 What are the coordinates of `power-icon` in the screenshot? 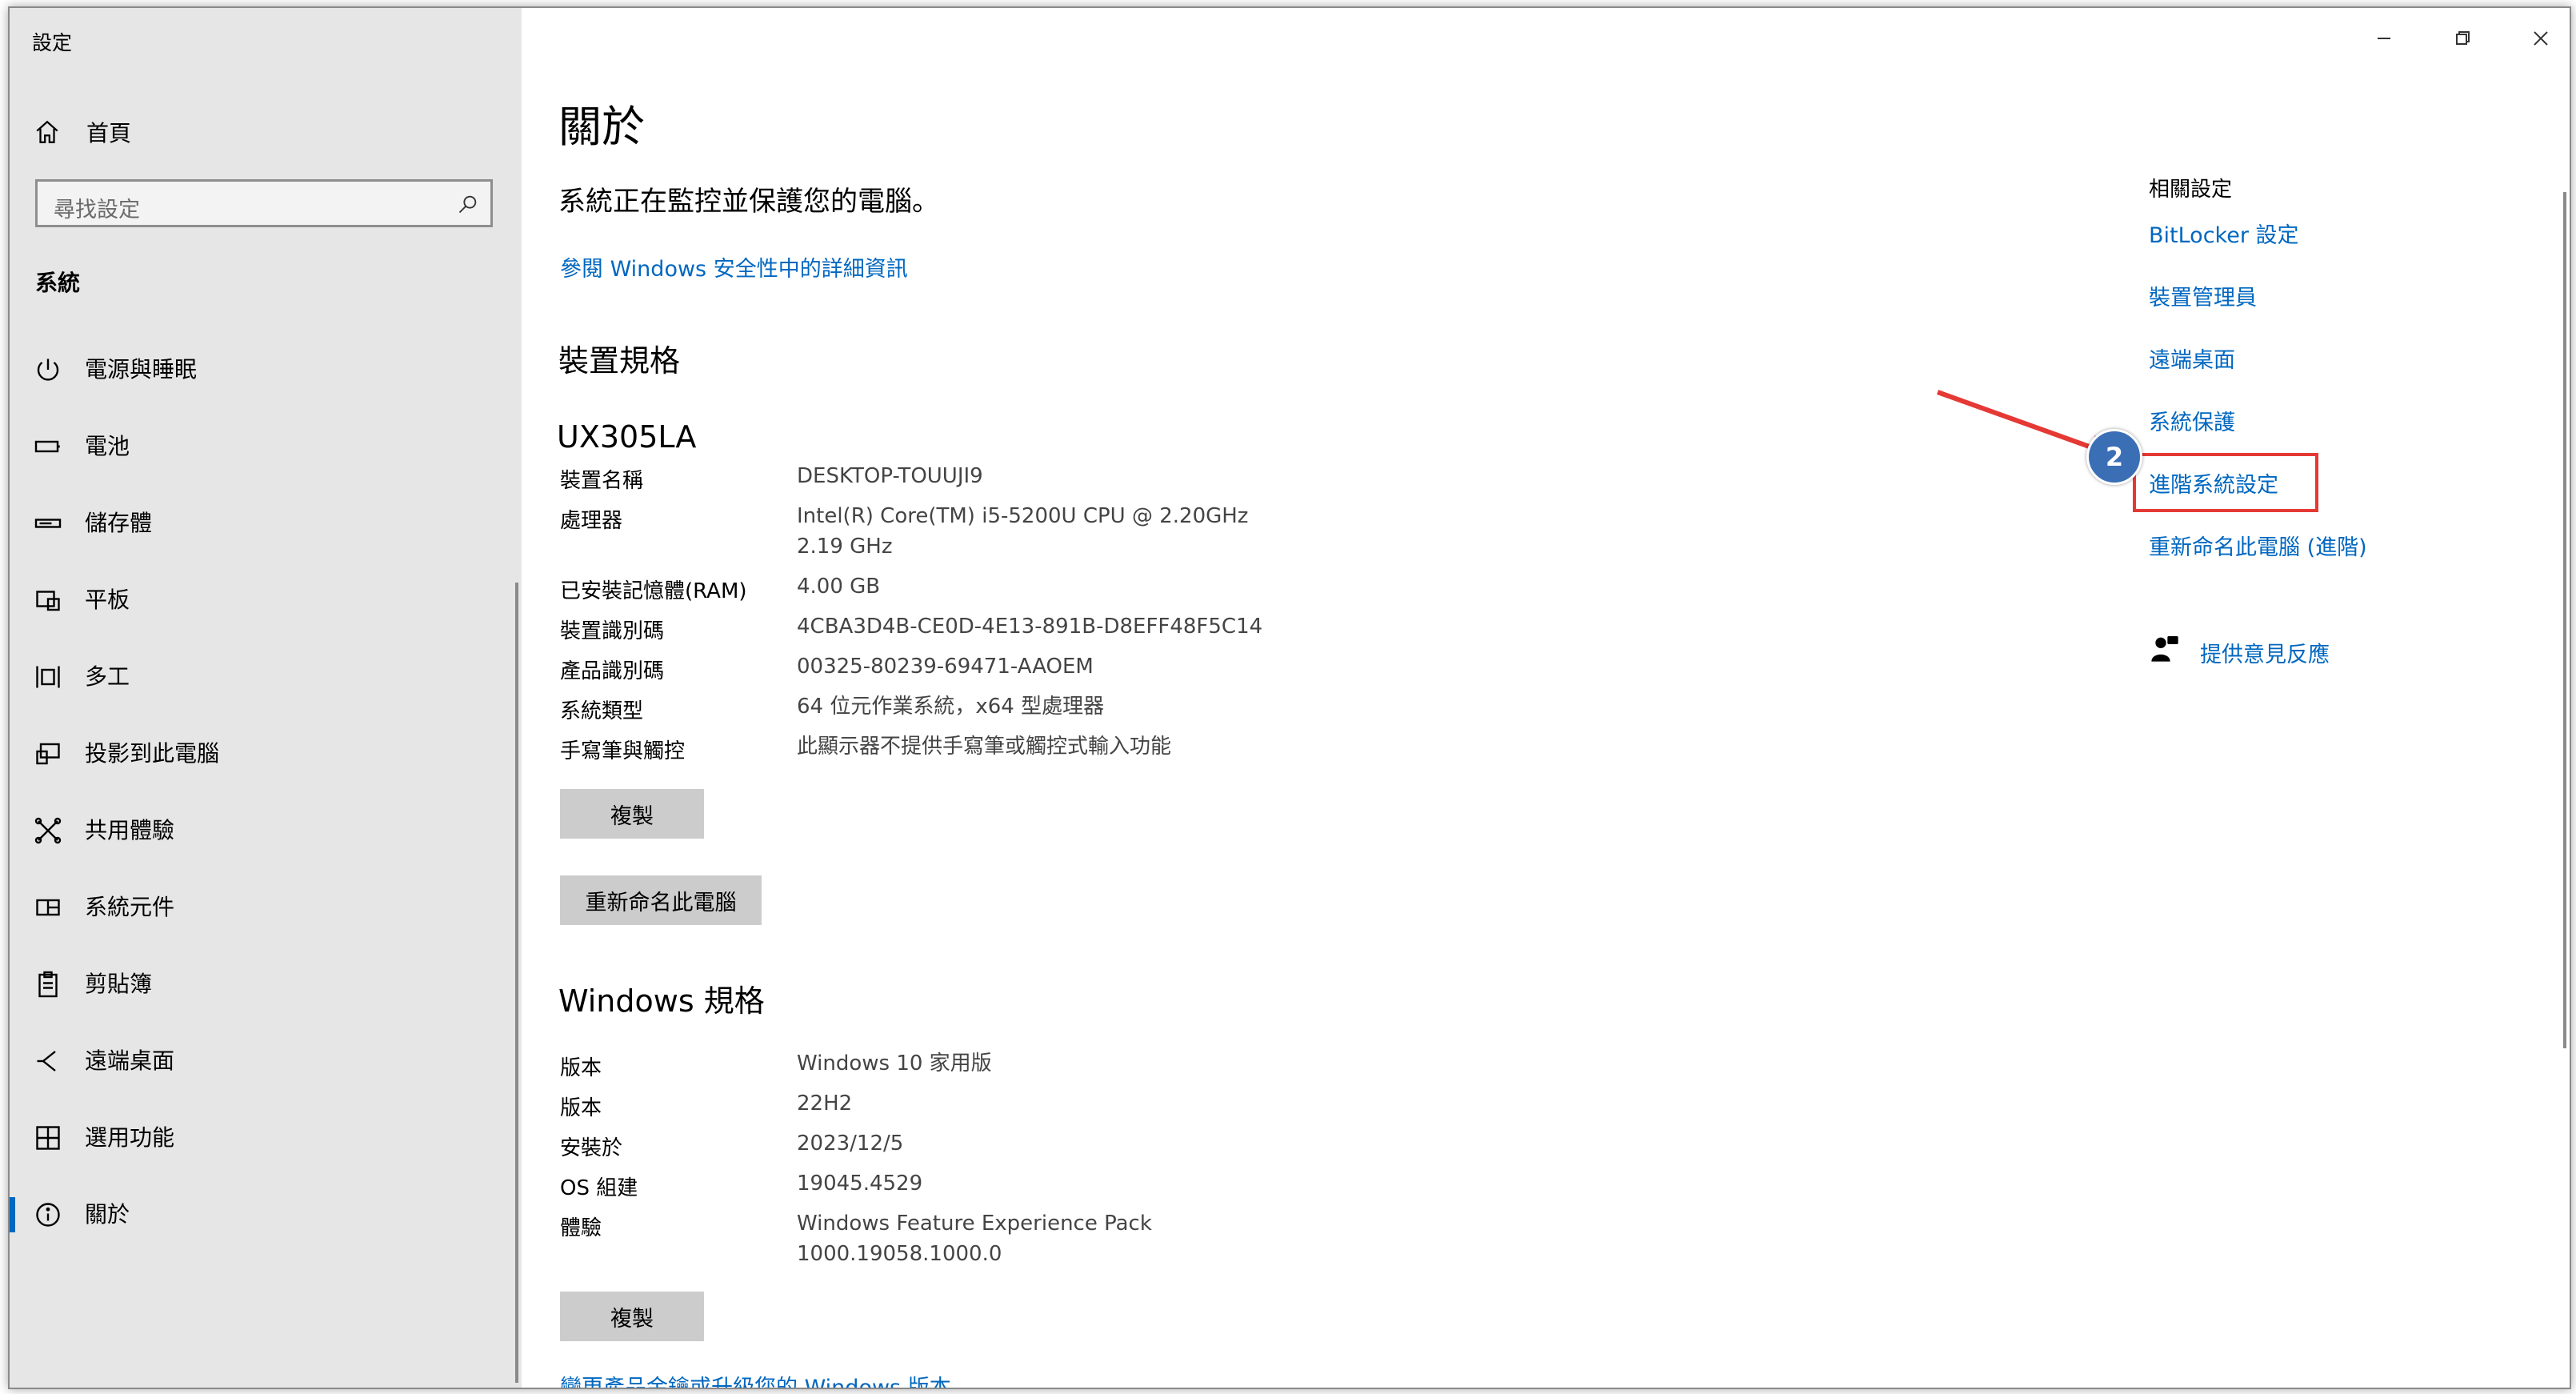 It's located at (48, 370).